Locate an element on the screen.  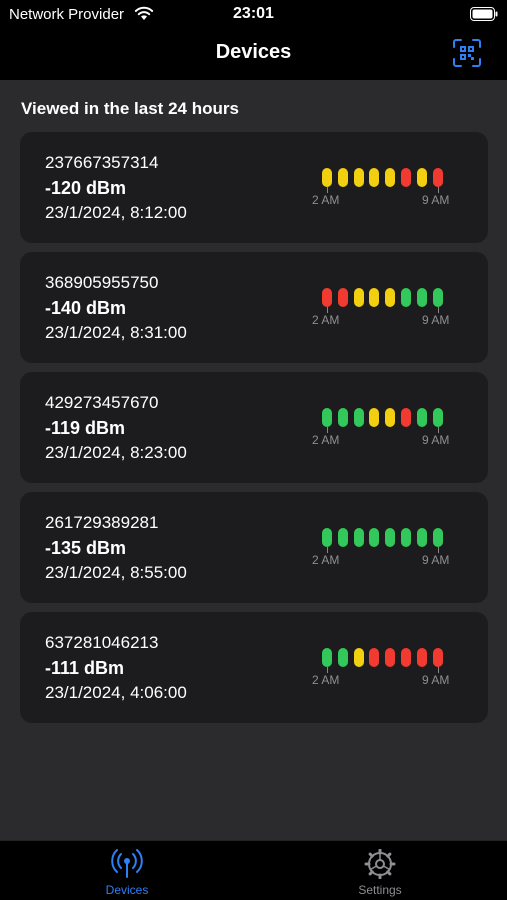
device-id: 429273457670 is located at coordinates (102, 402).